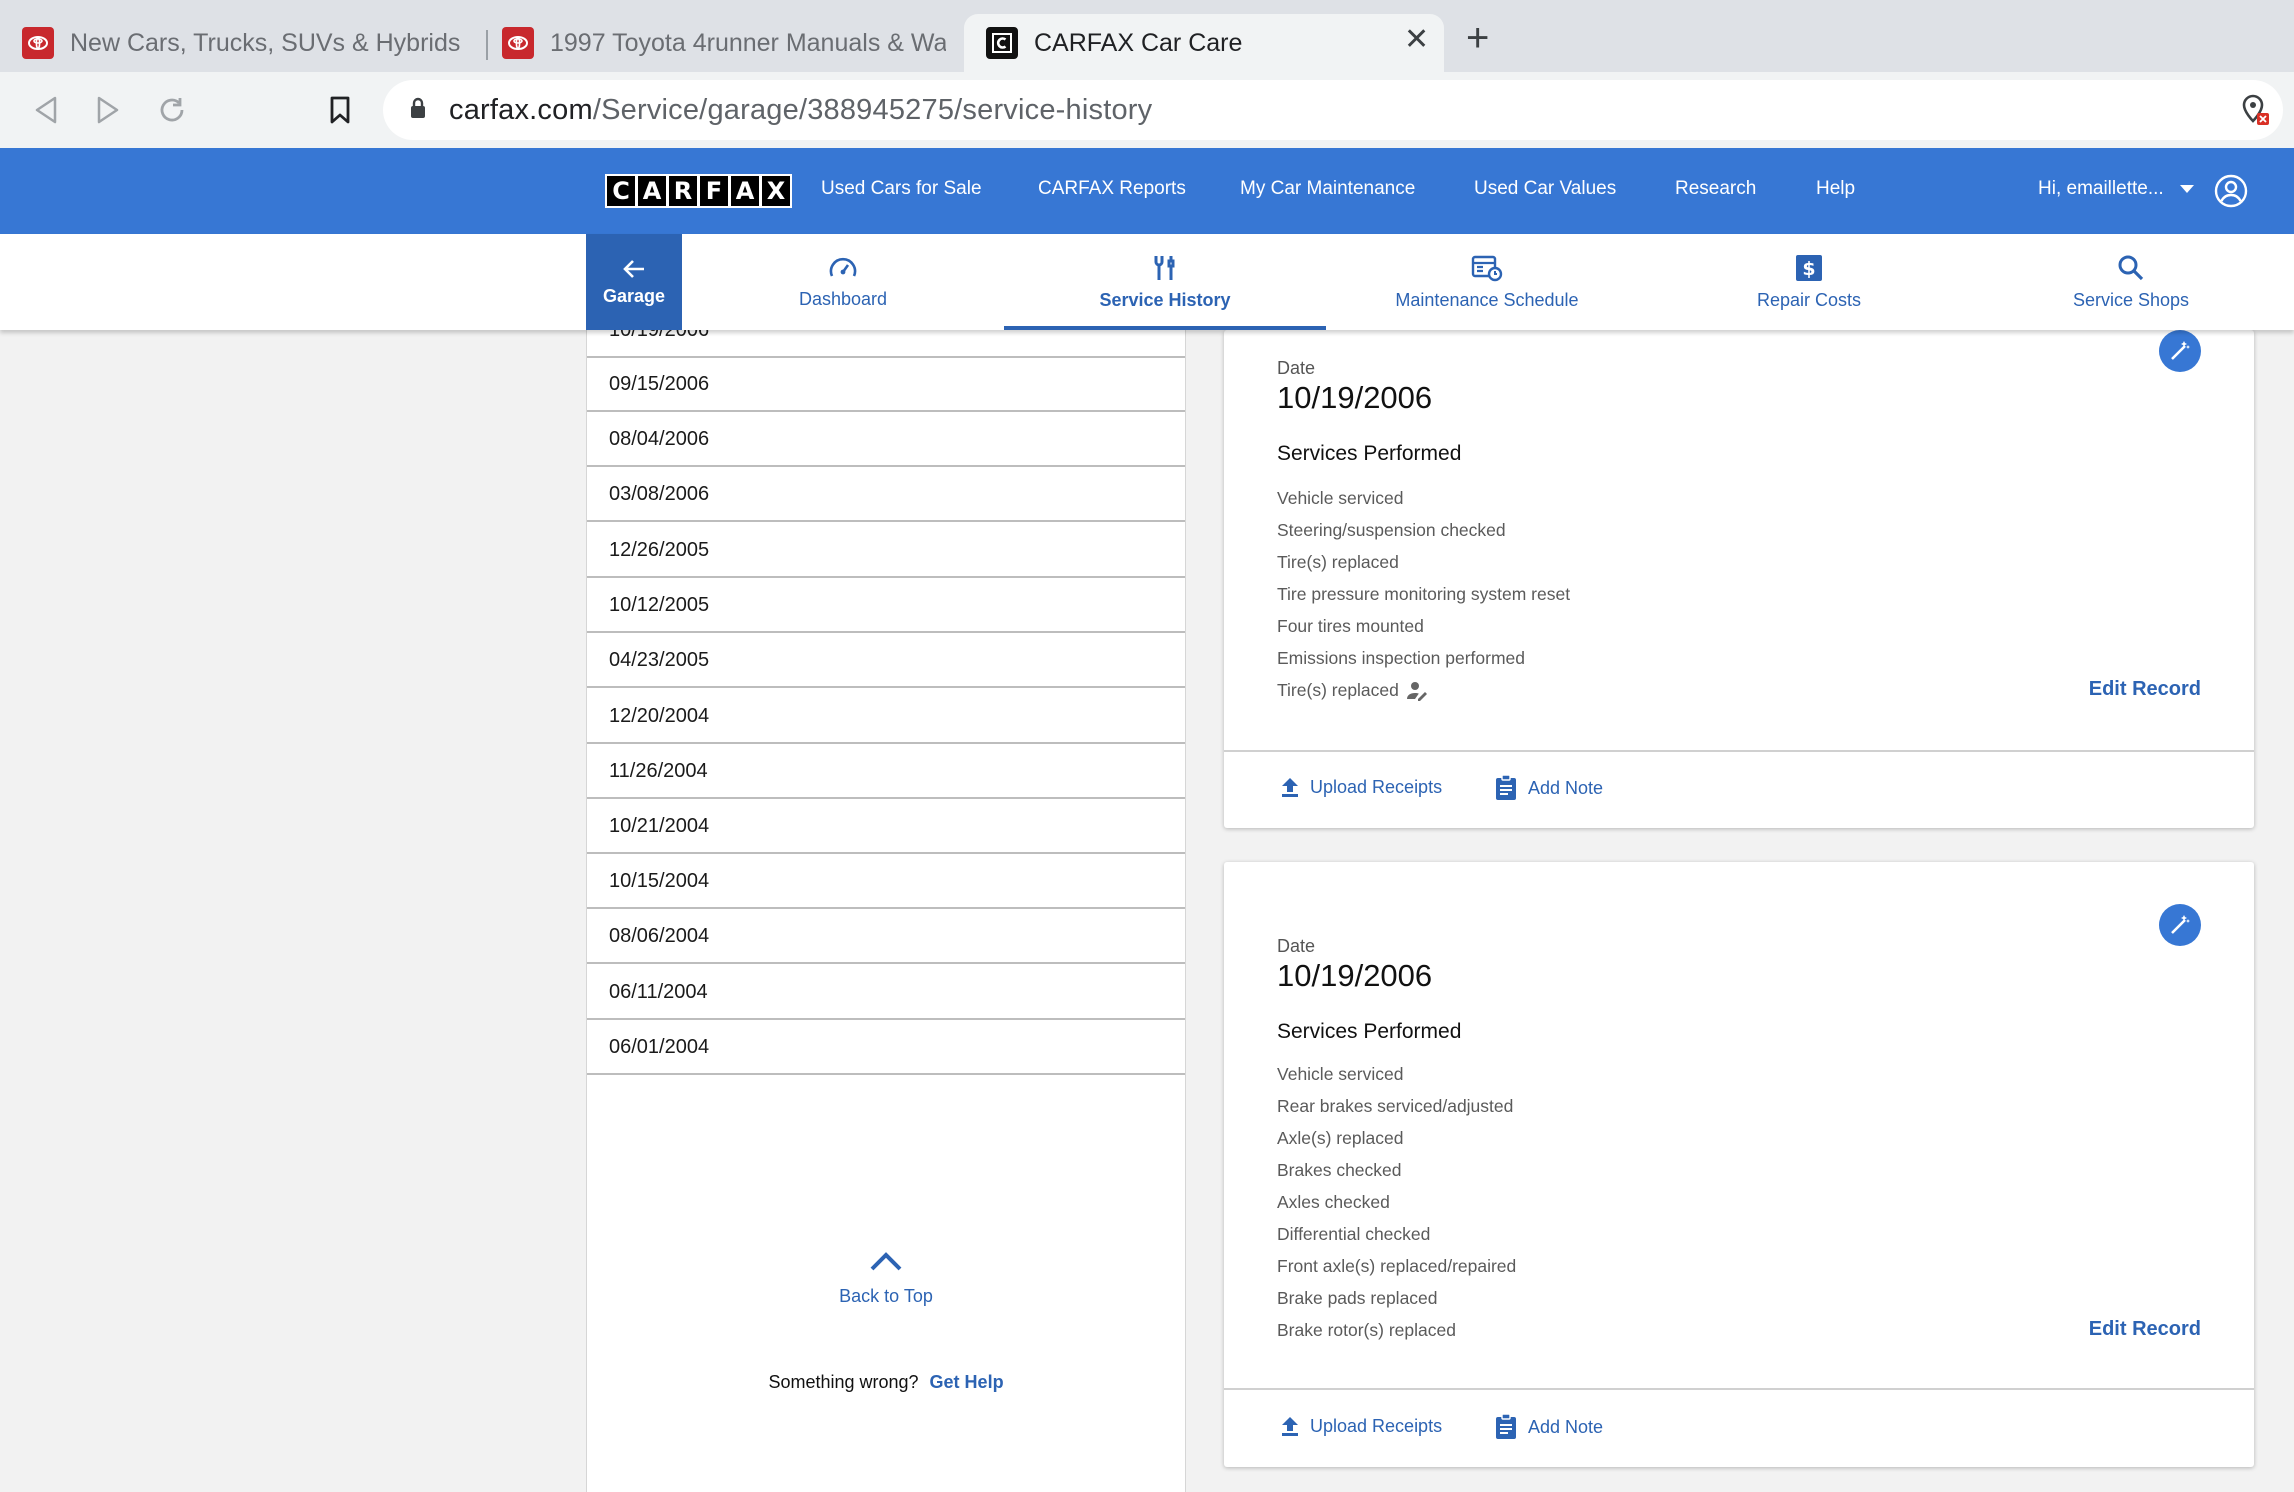 The width and height of the screenshot is (2294, 1492). I want to click on logo-letter: A, so click(745, 191).